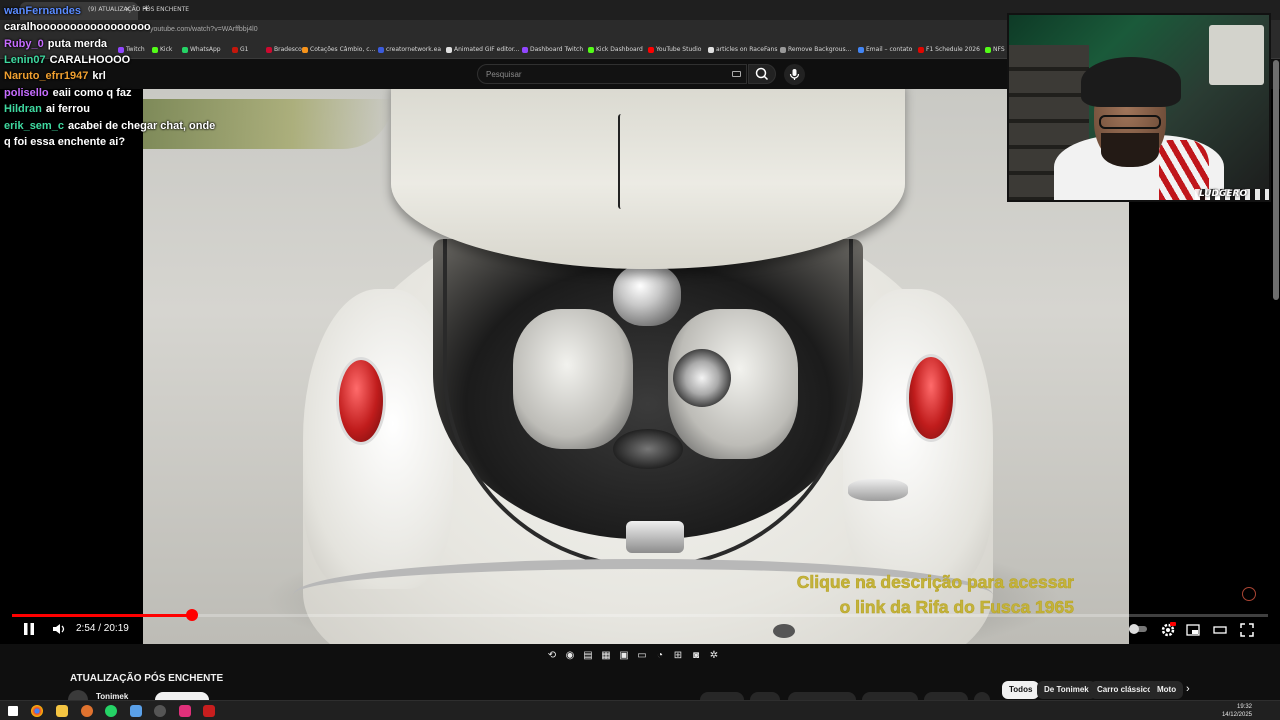 The height and width of the screenshot is (720, 1280). Describe the element at coordinates (1220, 630) in the screenshot. I see `theater-mode-icon` at that location.